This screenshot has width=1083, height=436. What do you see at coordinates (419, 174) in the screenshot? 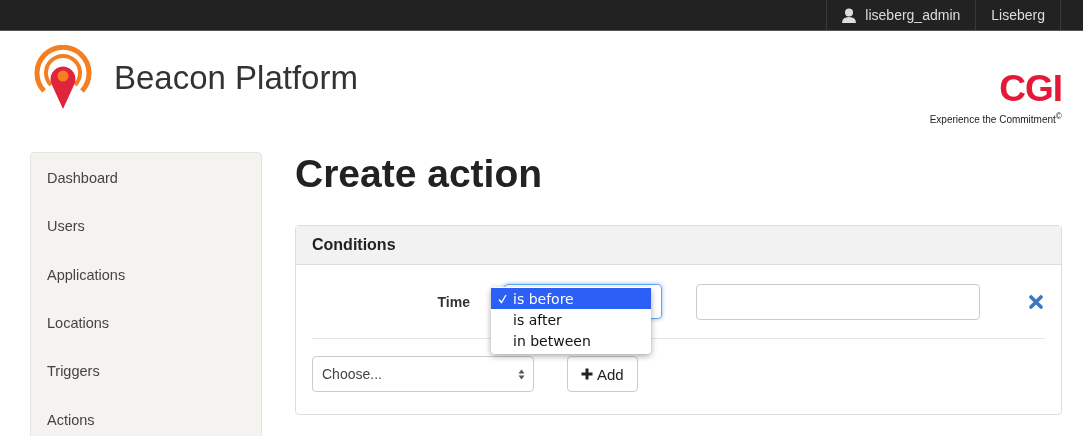
I see `page-title: Create action` at bounding box center [419, 174].